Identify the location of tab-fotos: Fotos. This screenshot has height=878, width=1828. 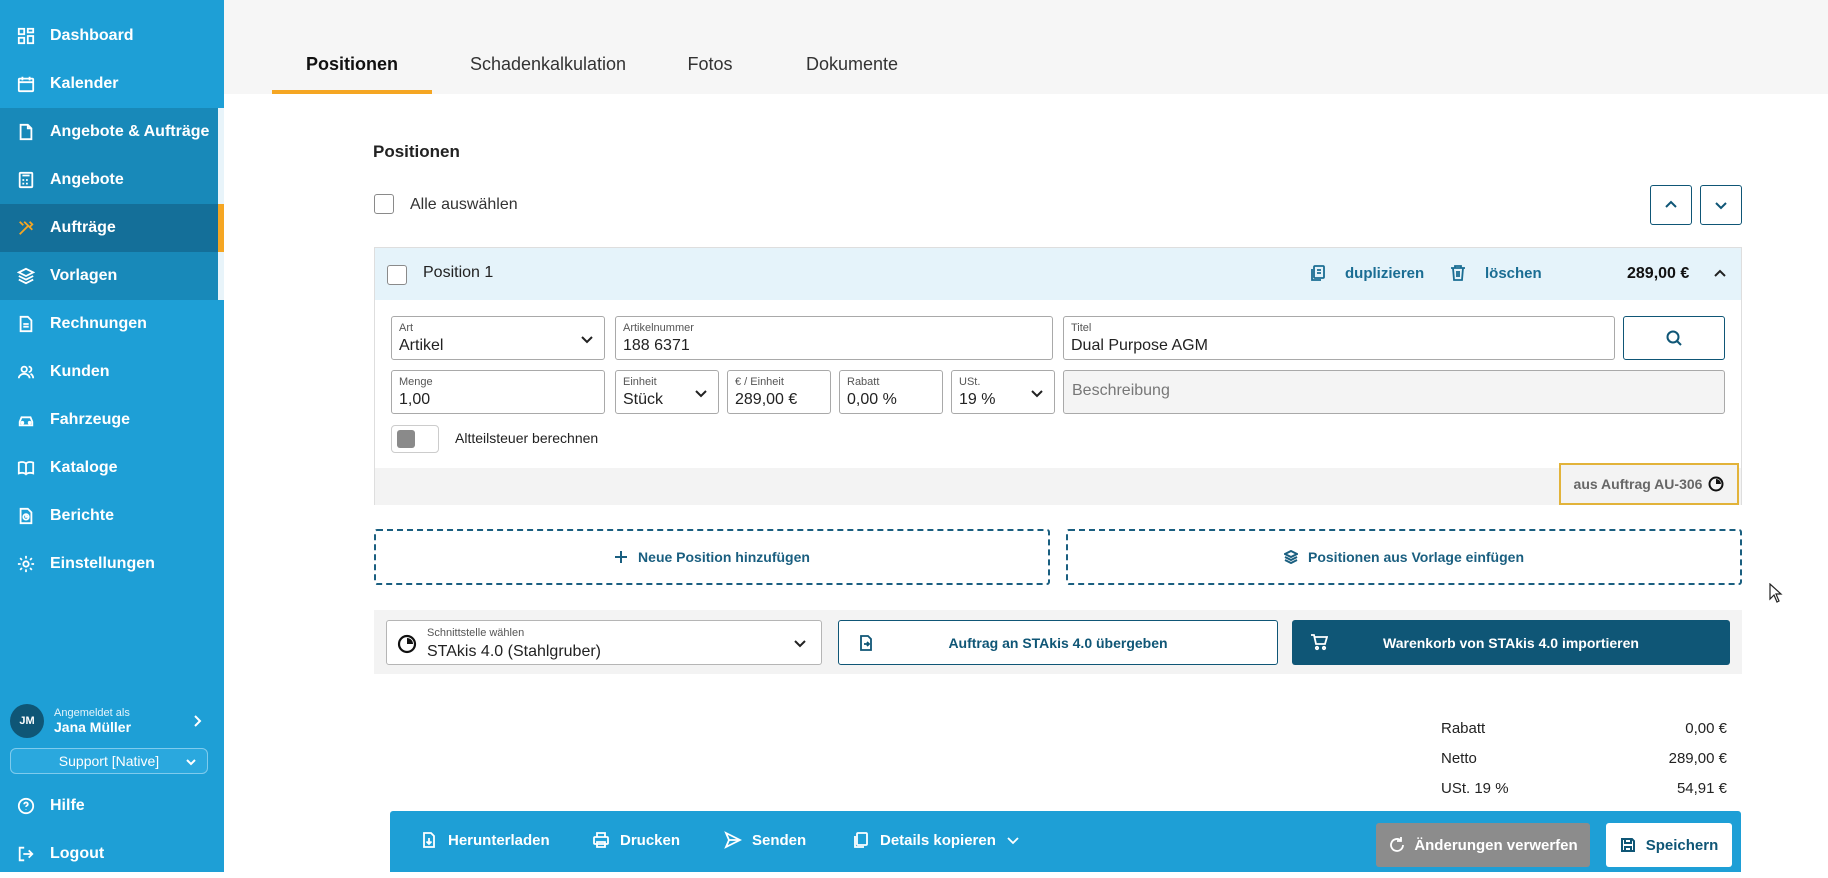
(710, 71).